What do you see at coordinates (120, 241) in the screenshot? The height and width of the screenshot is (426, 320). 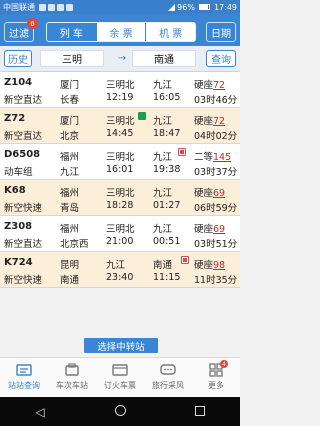 I see `depart-time: 21:00` at bounding box center [120, 241].